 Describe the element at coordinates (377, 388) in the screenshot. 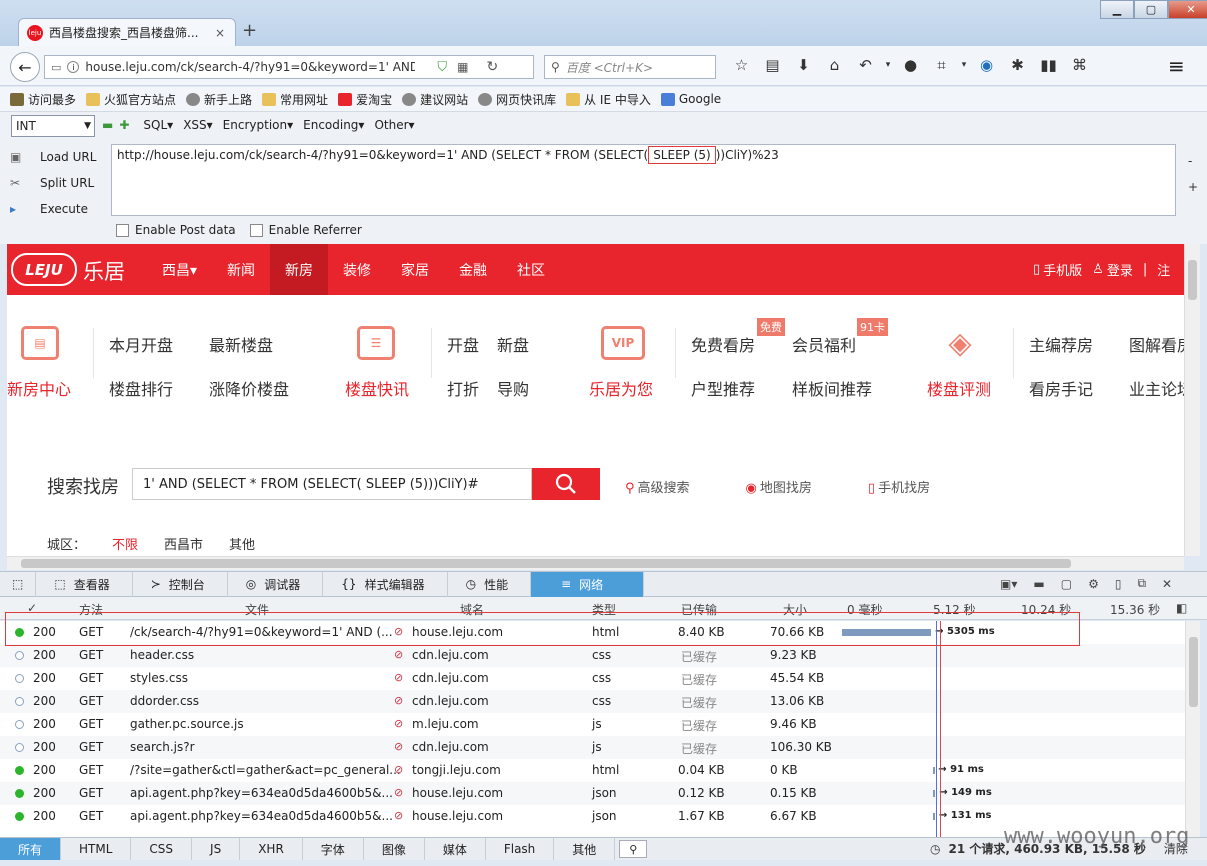

I see `cat-news: 楼盘快讯` at that location.